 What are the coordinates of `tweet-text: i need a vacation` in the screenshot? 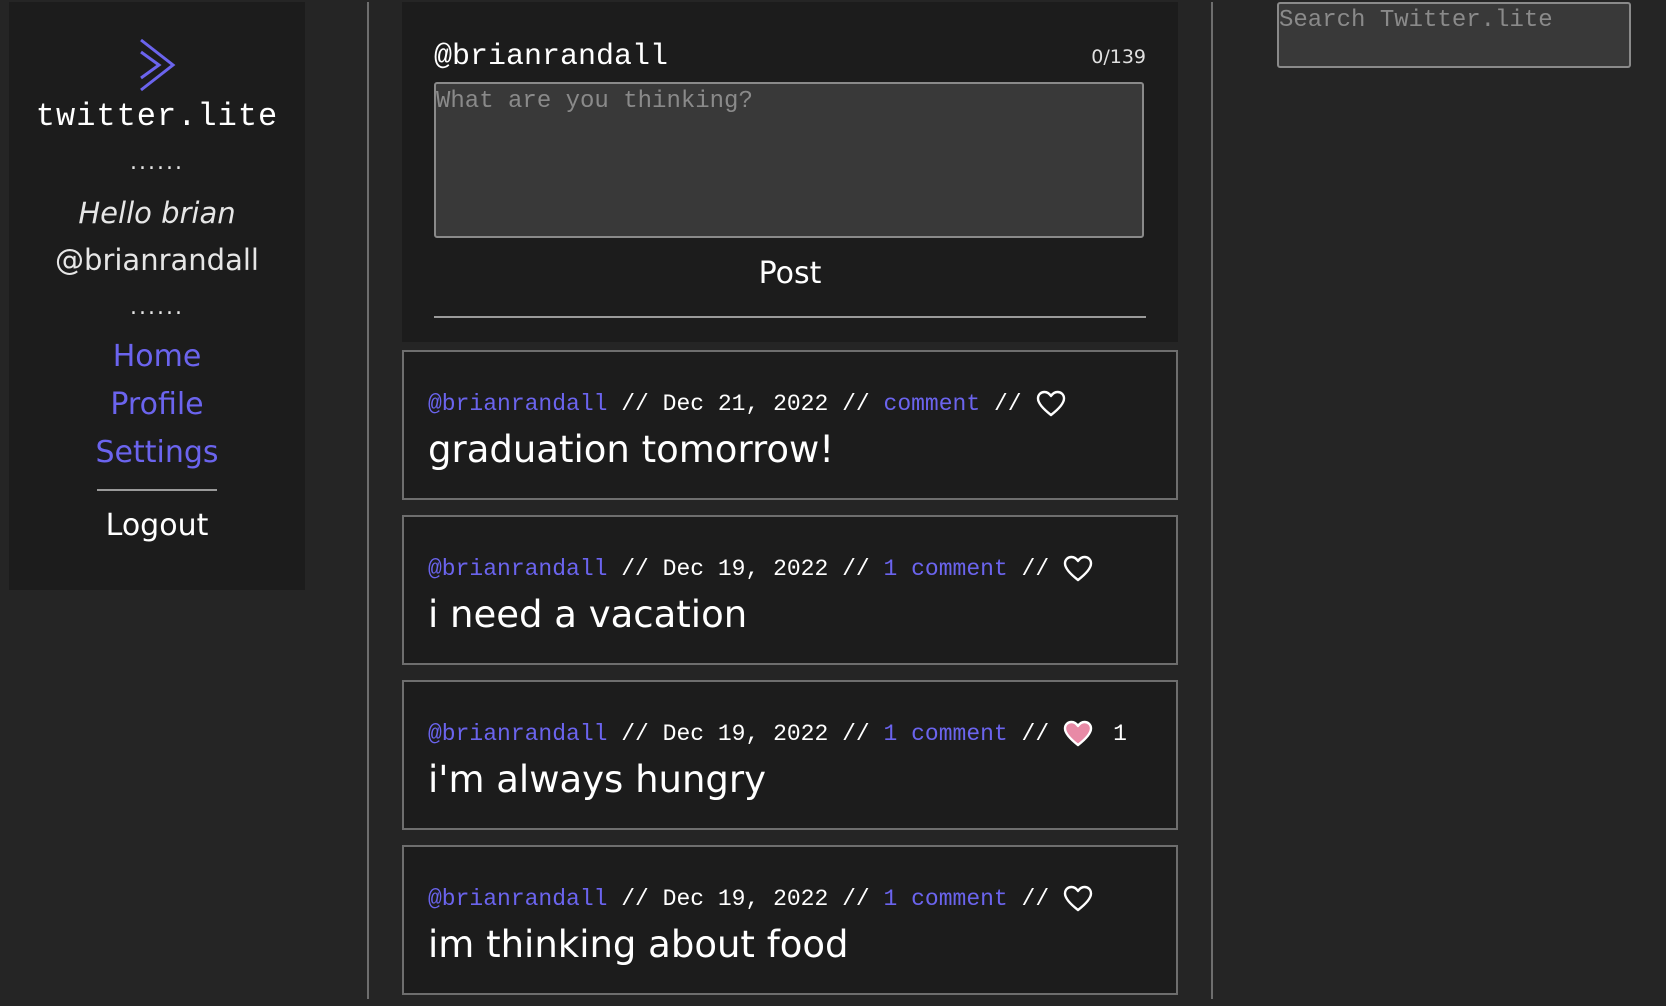 It's located at (588, 614).